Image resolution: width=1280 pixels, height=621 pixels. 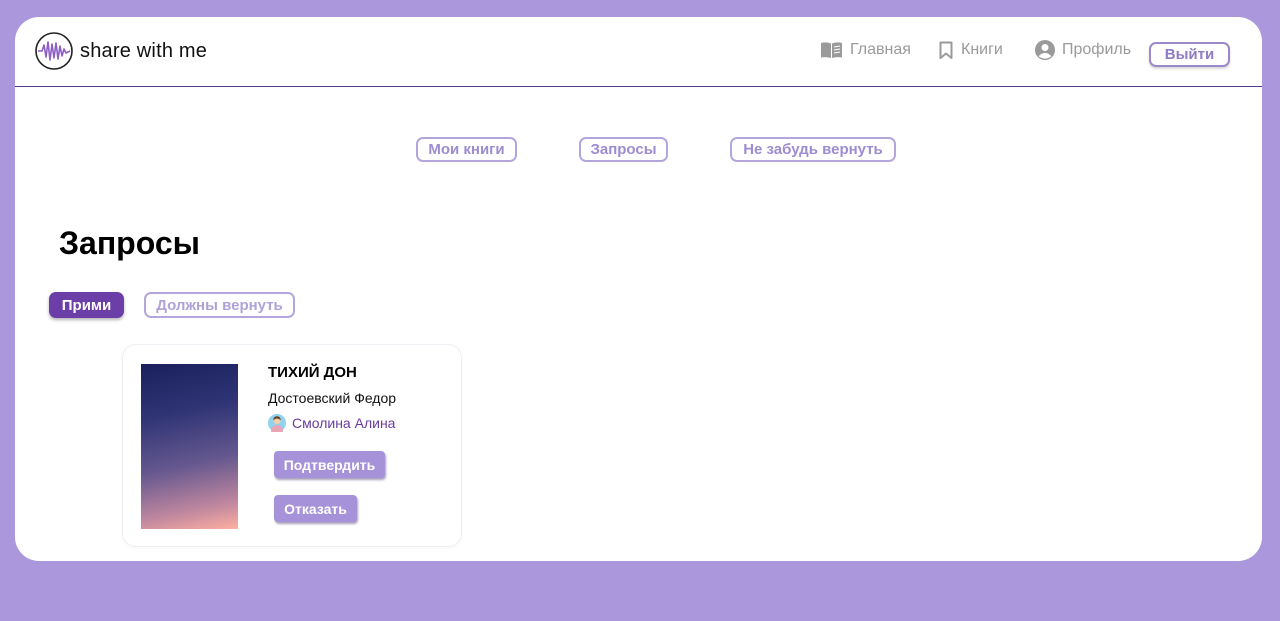 I want to click on tab-requests: Запросы, so click(x=623, y=149).